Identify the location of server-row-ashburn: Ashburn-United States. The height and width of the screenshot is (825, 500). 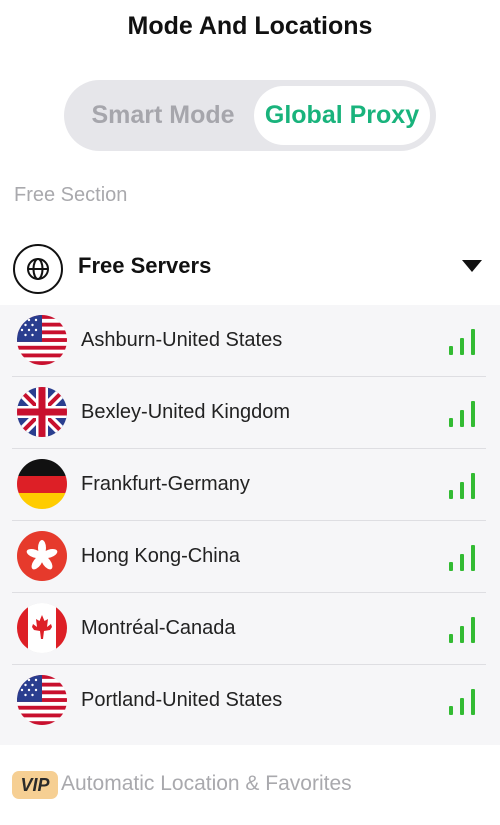
(249, 341).